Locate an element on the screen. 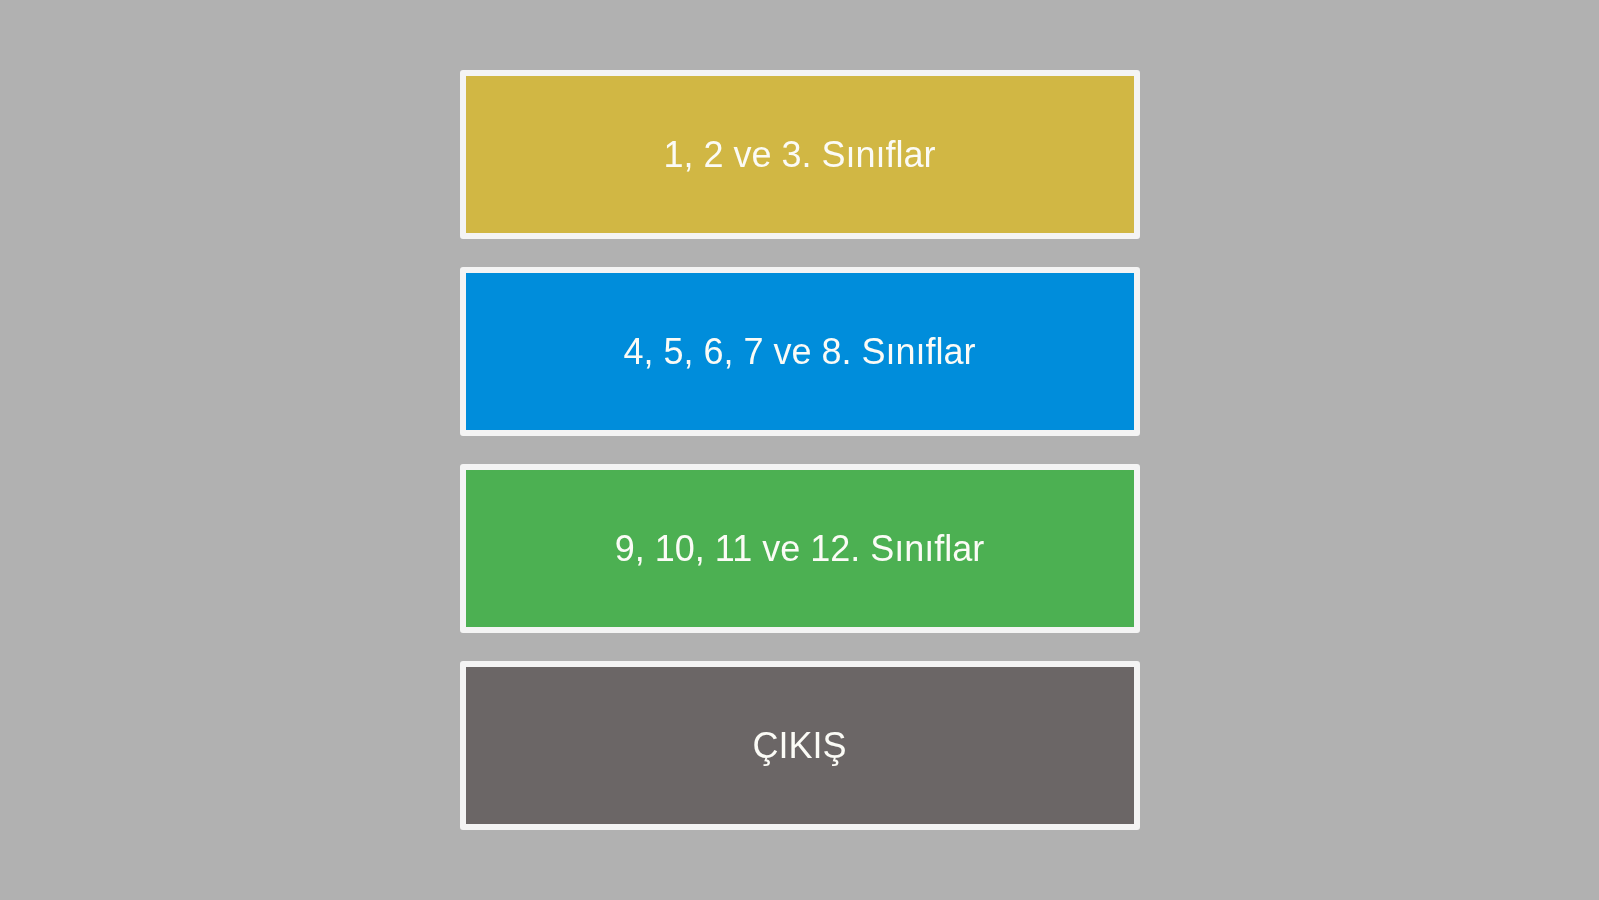 This screenshot has height=900, width=1599. button-label: ÇIKIŞ is located at coordinates (799, 745).